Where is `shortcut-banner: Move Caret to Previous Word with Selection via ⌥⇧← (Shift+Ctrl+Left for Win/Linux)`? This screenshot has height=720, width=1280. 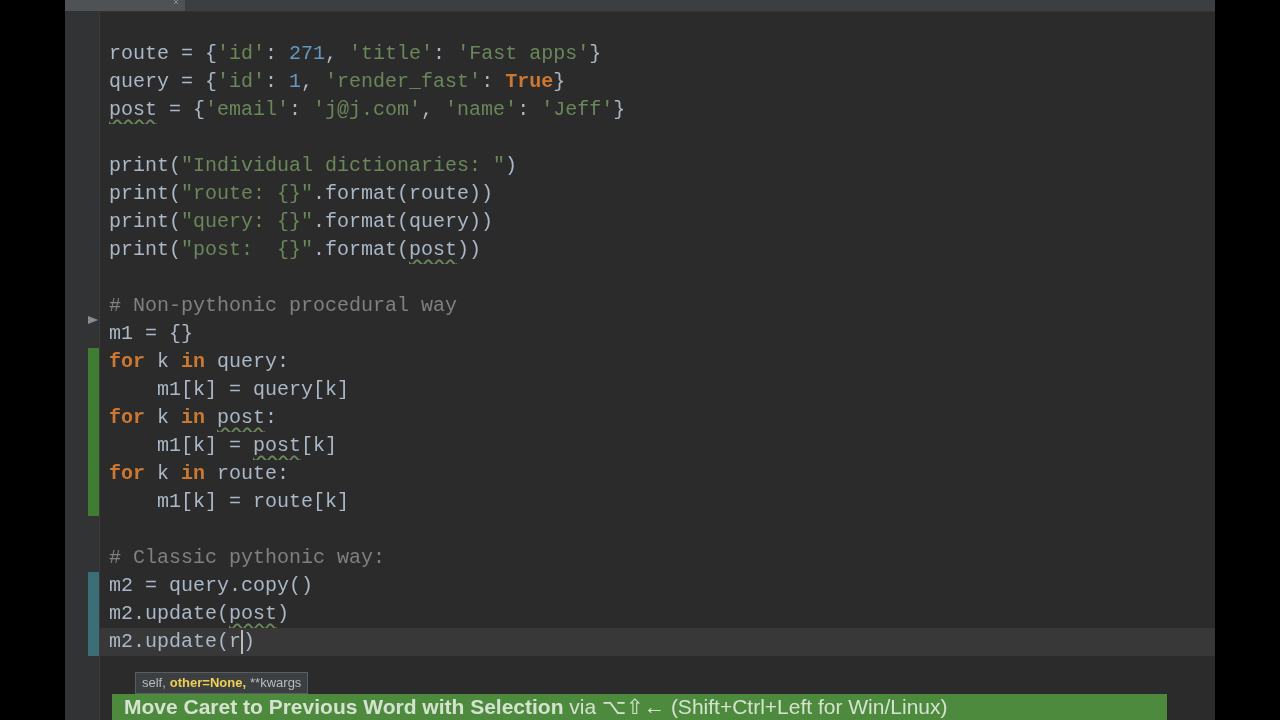
shortcut-banner: Move Caret to Previous Word with Selection via ⌥⇧← (Shift+Ctrl+Left for Win/Linux) is located at coordinates (639, 707).